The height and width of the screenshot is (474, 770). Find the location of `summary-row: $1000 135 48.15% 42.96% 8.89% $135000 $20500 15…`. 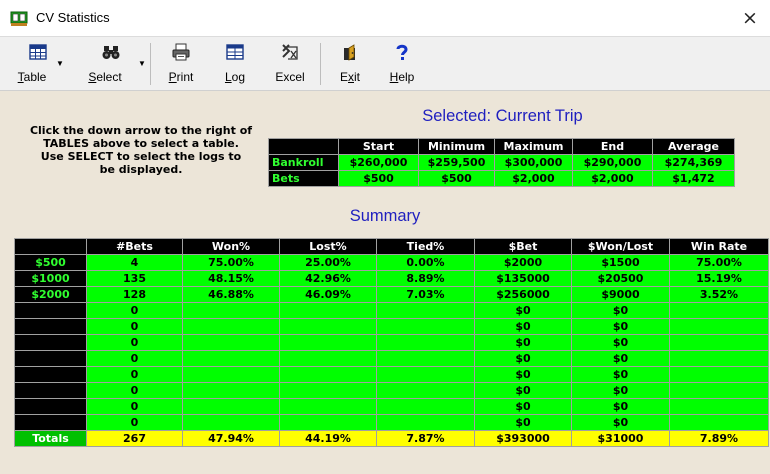

summary-row: $1000 135 48.15% 42.96% 8.89% $135000 $20500 15… is located at coordinates (391, 278).